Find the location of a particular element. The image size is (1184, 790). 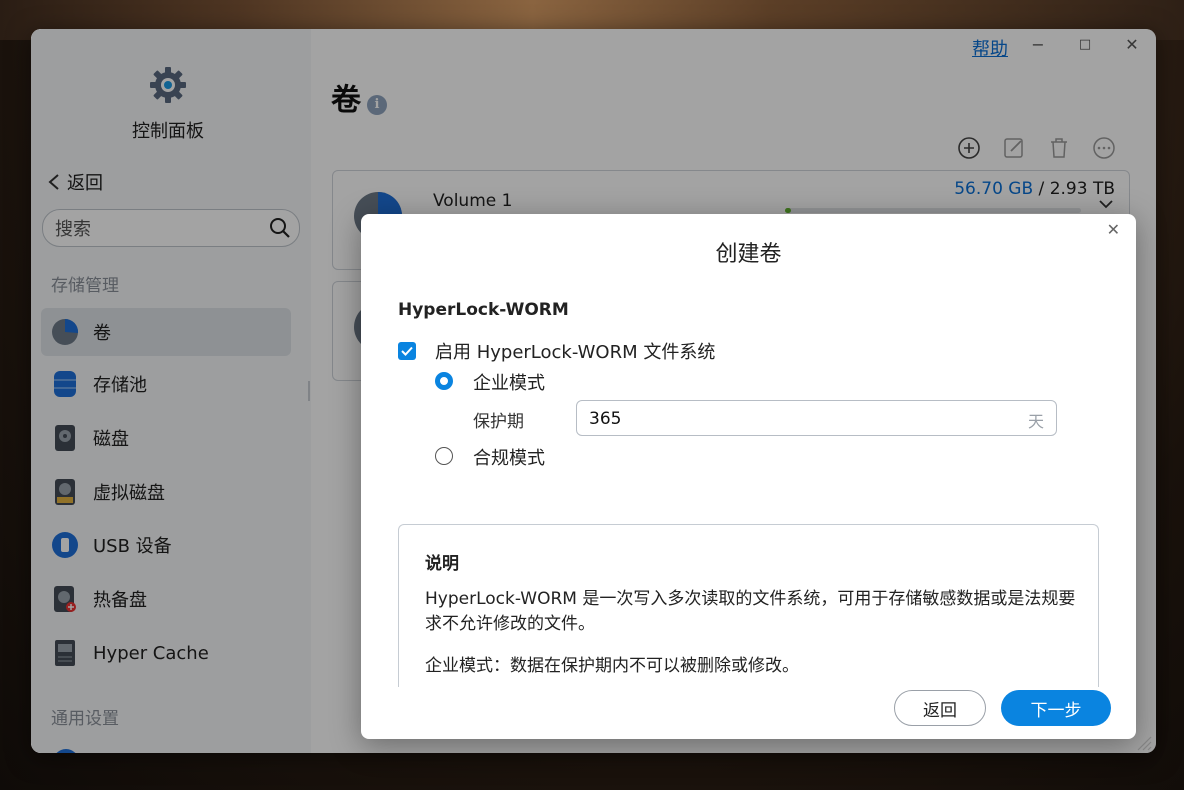

protection-period-field: 天 is located at coordinates (816, 418).